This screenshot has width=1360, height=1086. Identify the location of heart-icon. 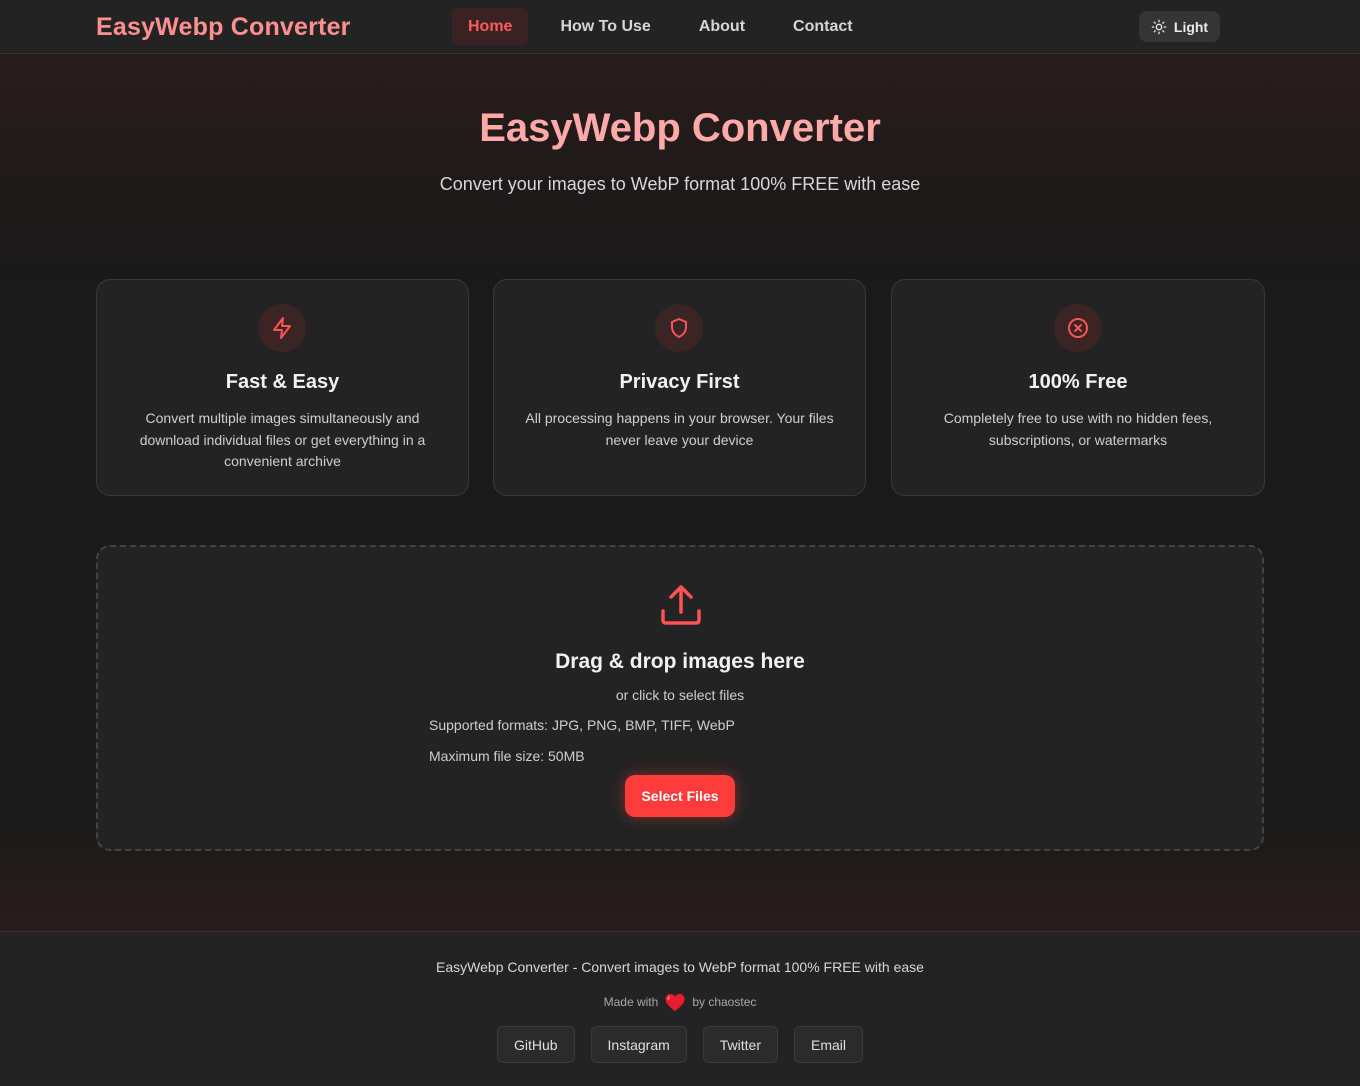
(675, 1002).